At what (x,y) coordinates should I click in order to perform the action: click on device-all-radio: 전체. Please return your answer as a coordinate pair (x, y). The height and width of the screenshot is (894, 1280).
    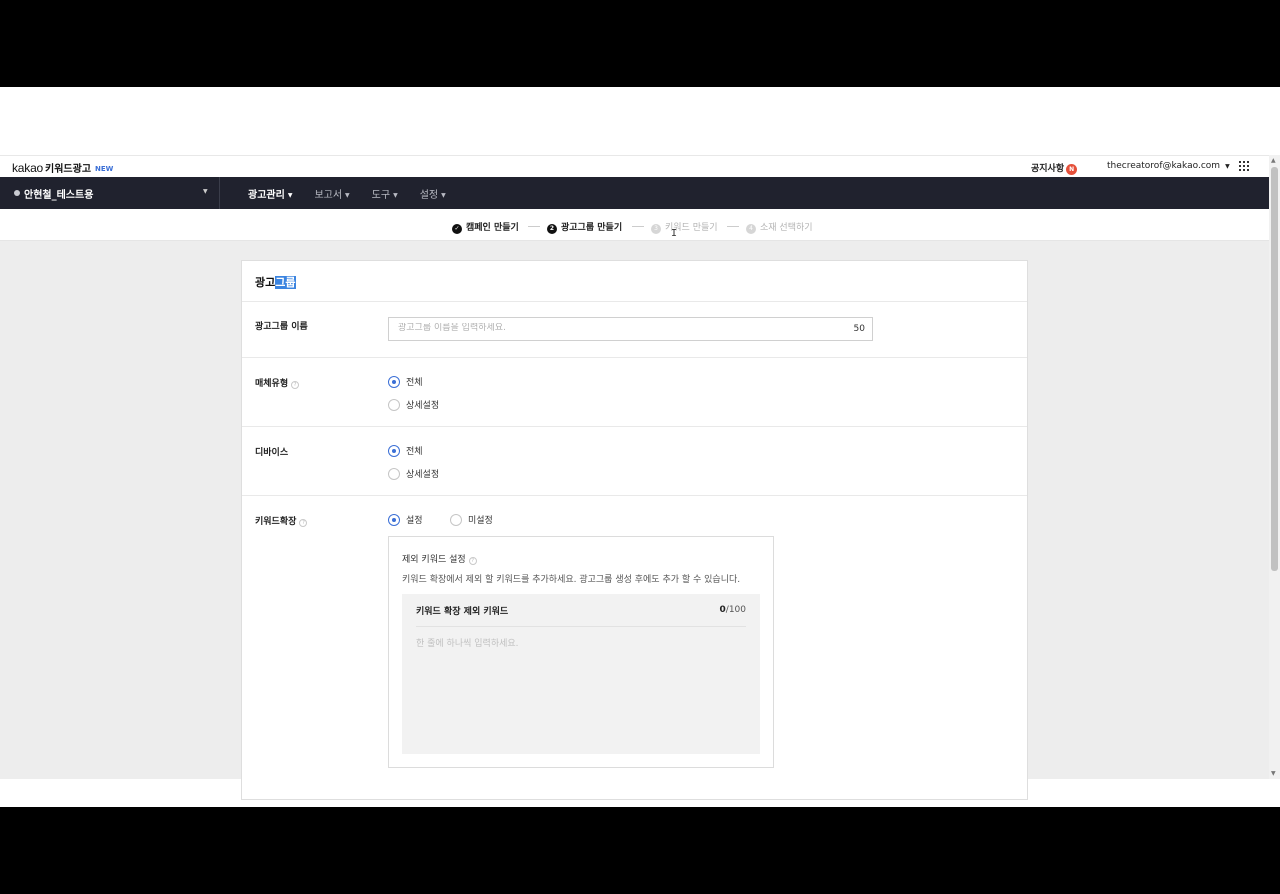
    Looking at the image, I should click on (405, 450).